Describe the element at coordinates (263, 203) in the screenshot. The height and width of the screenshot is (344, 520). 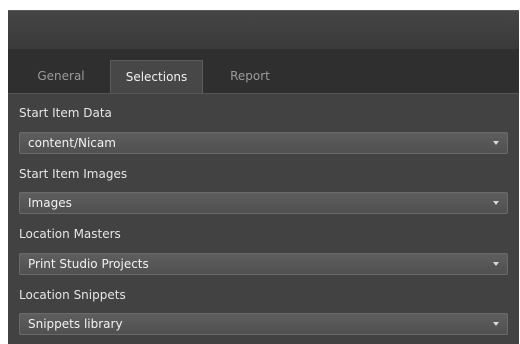
I see `start-item-images-dropdown: Images` at that location.